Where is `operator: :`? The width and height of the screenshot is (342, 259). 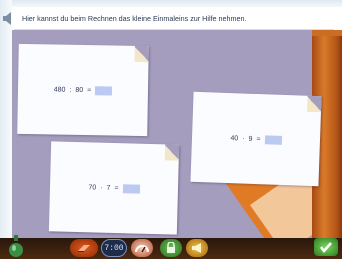 operator: : is located at coordinates (70, 90).